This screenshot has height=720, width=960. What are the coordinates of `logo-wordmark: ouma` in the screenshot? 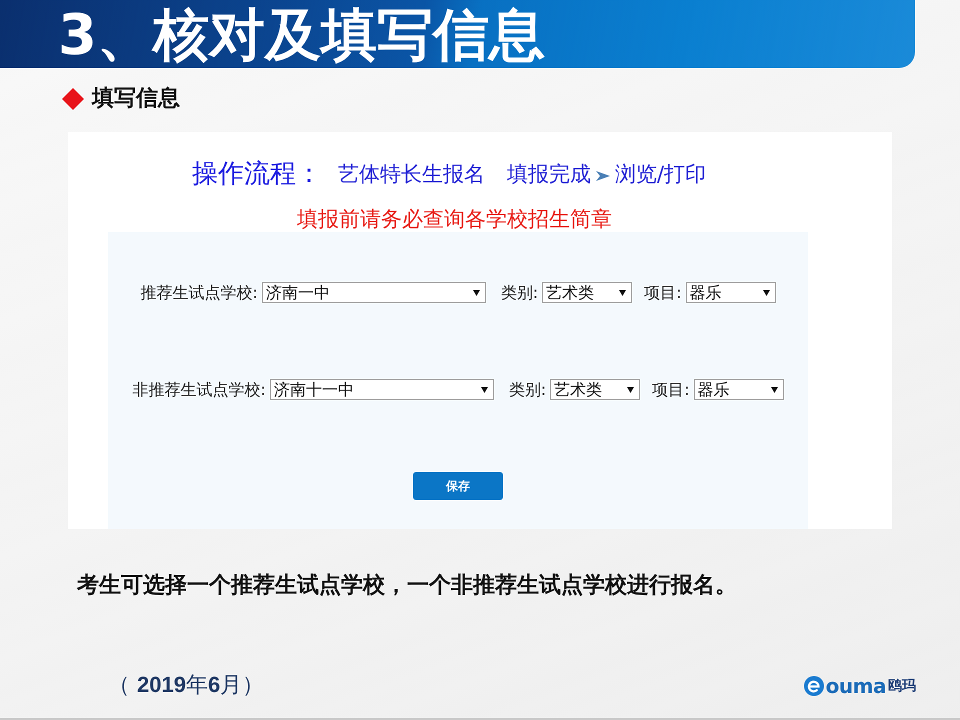 It's located at (856, 685).